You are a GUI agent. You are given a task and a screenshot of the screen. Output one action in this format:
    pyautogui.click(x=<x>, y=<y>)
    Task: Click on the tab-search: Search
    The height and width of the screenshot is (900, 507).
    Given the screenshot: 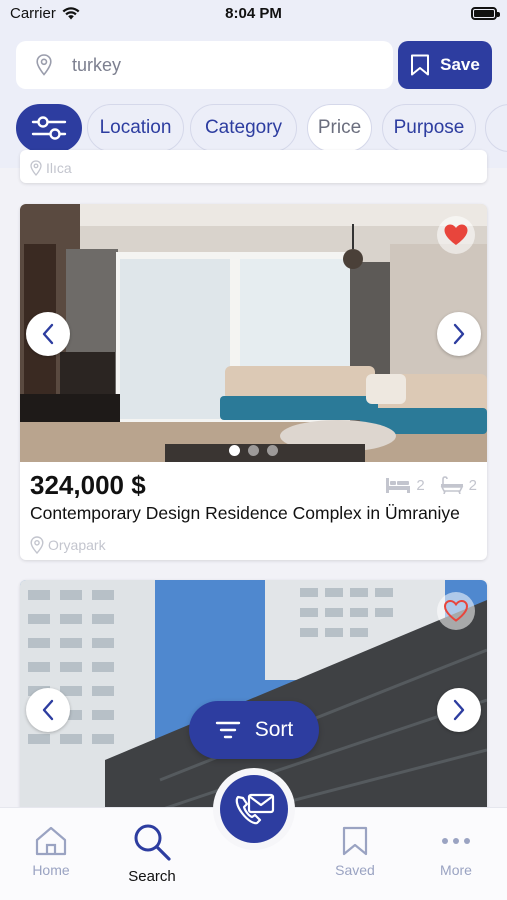 What is the action you would take?
    pyautogui.click(x=152, y=853)
    